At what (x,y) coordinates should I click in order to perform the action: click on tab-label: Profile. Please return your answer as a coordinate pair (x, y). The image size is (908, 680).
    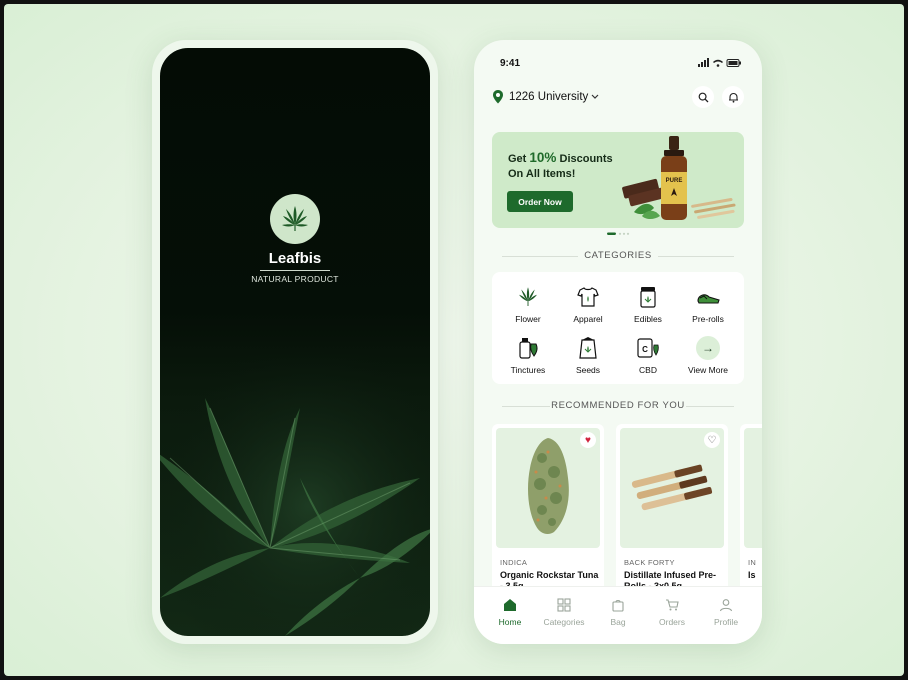
    Looking at the image, I should click on (726, 622).